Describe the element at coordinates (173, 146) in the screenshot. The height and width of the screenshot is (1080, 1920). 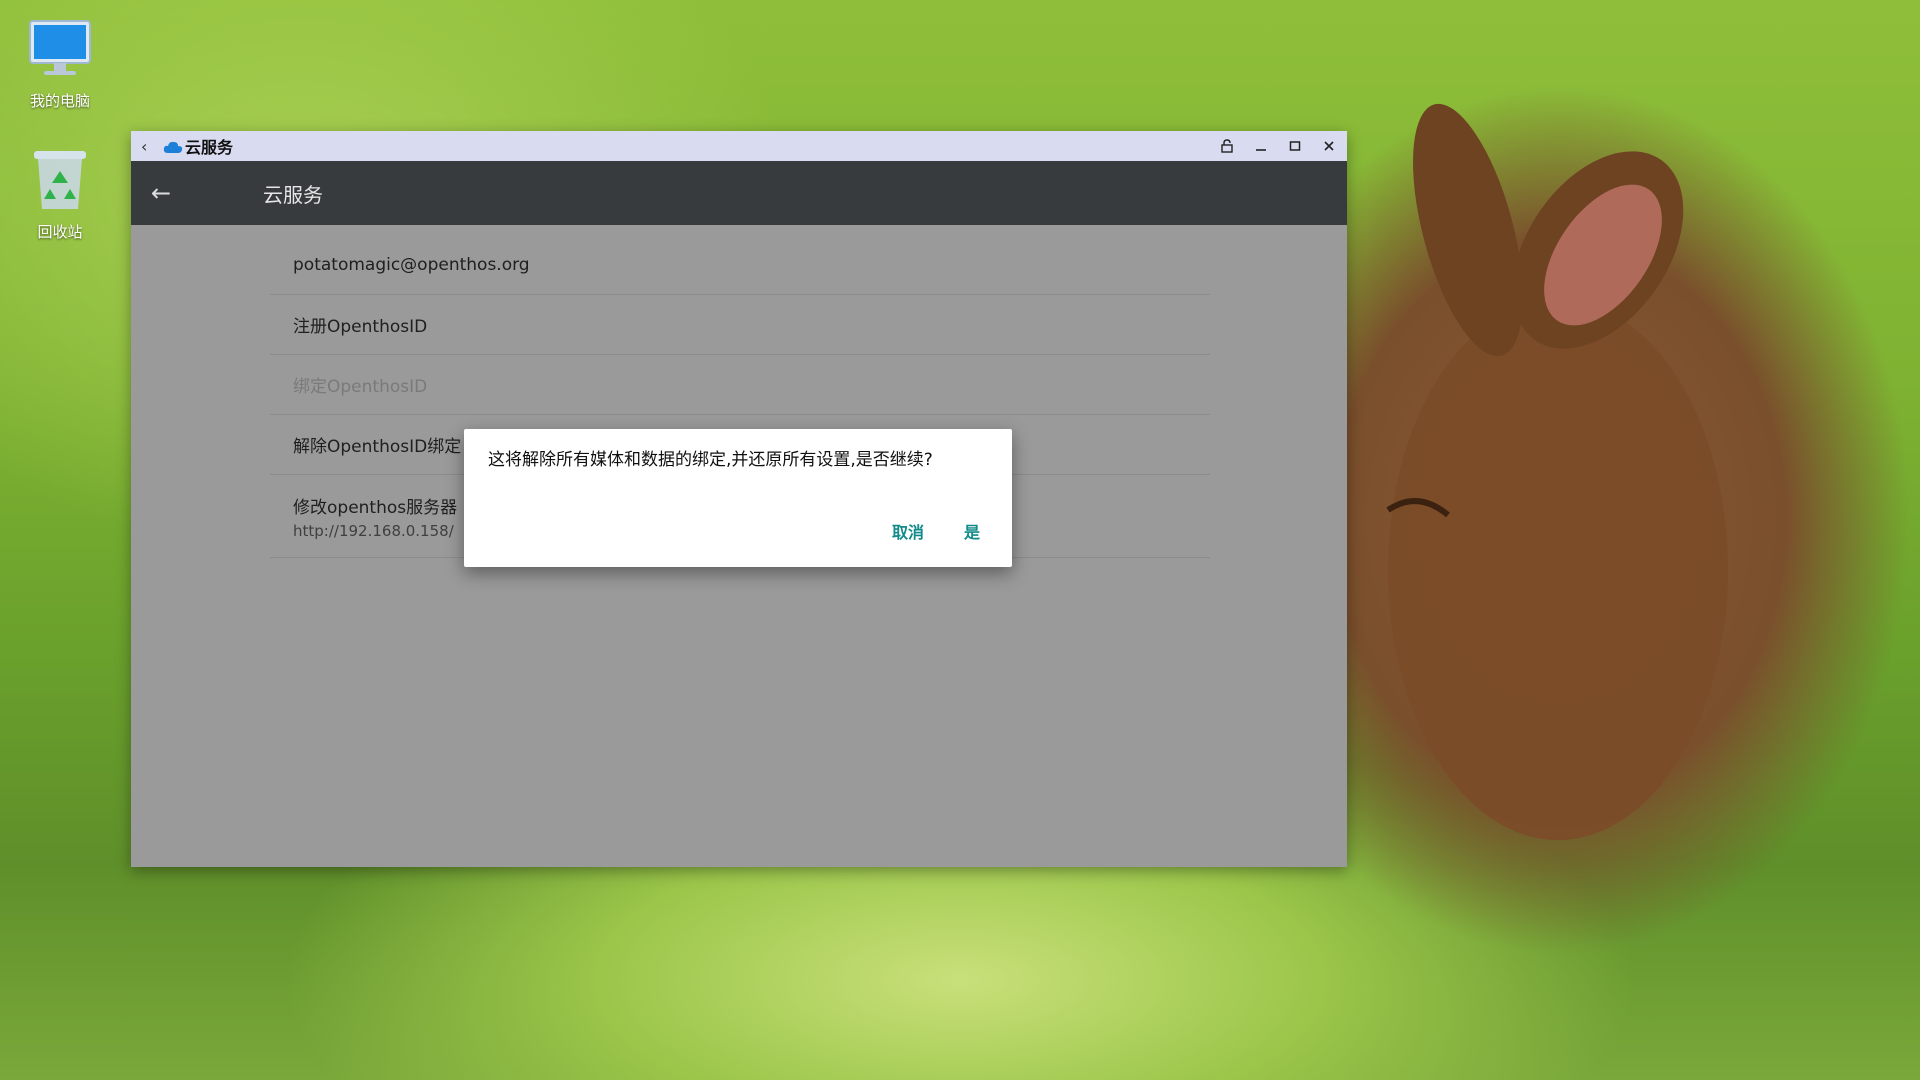
I see `cloud-icon` at that location.